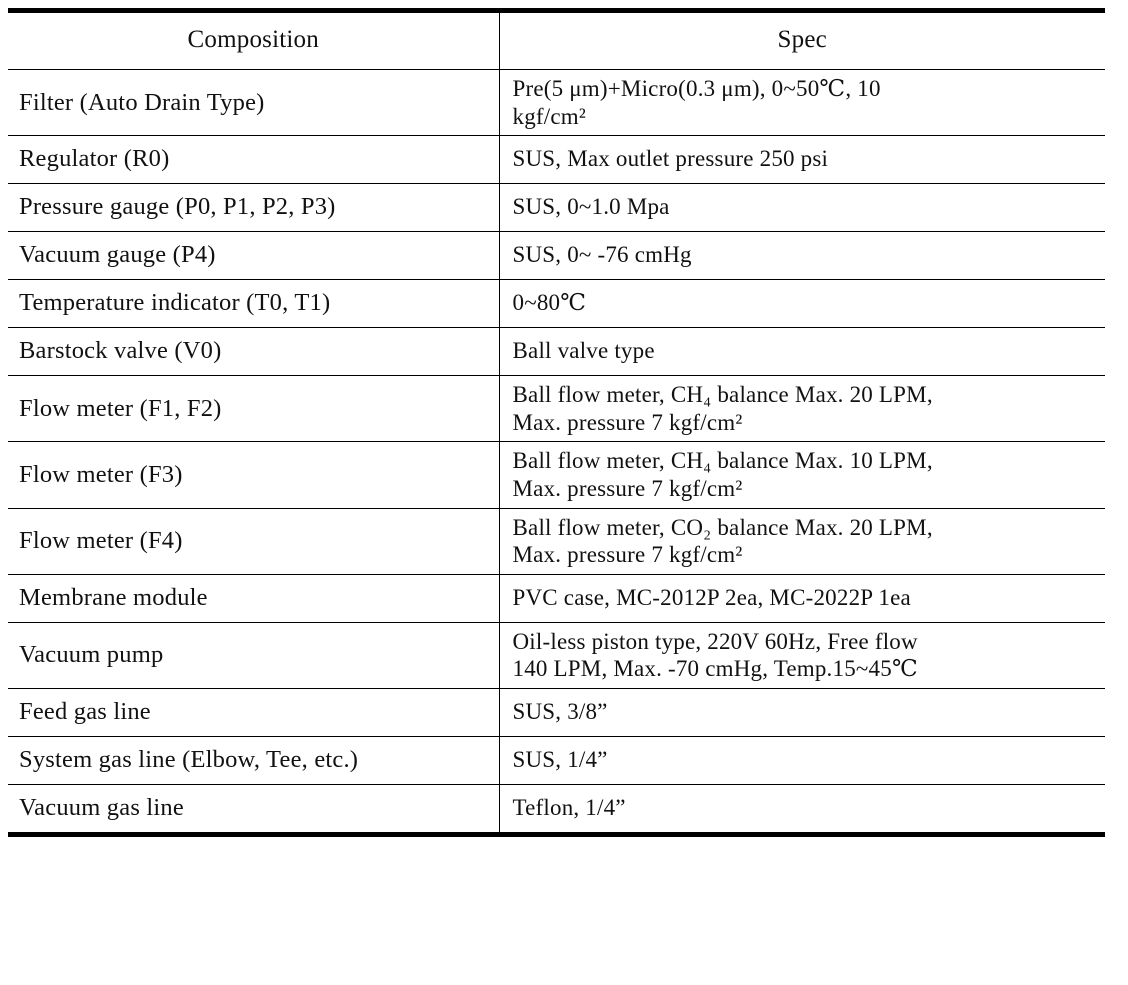 The width and height of the screenshot is (1128, 985). I want to click on cell-spec-line: SUS, Max outlet pressure 250 psi, so click(670, 159).